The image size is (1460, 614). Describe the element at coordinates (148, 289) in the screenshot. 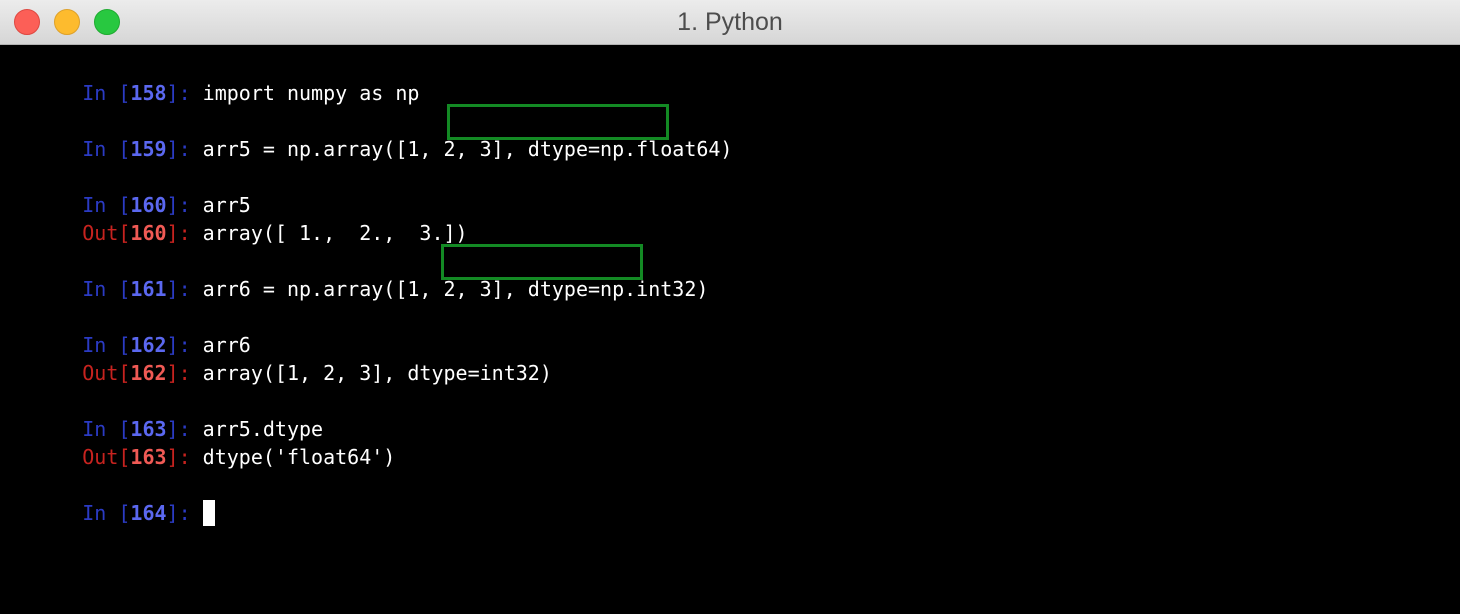

I see `in-prompt-number: 161` at that location.